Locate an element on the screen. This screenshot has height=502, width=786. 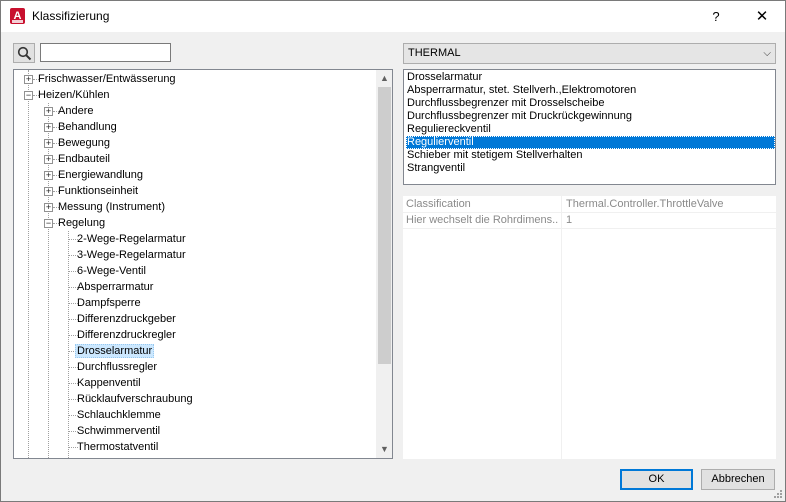
tree-item: Behandlung is located at coordinates (87, 127).